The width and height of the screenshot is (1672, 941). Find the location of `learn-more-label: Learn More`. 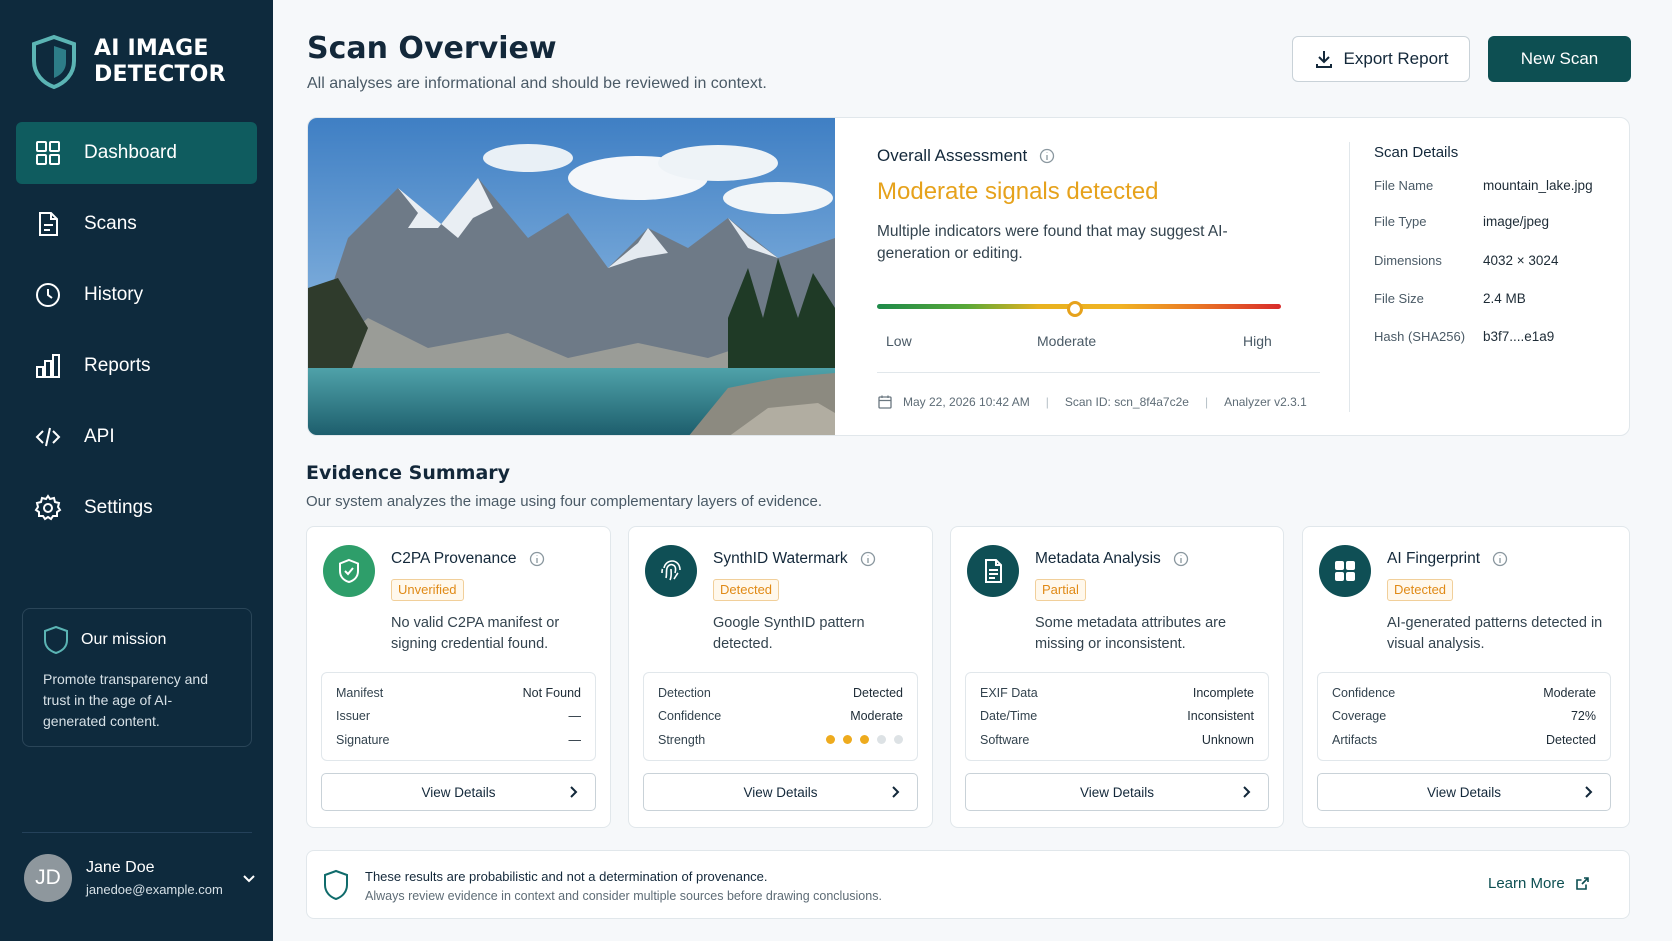

learn-more-label: Learn More is located at coordinates (1526, 883).